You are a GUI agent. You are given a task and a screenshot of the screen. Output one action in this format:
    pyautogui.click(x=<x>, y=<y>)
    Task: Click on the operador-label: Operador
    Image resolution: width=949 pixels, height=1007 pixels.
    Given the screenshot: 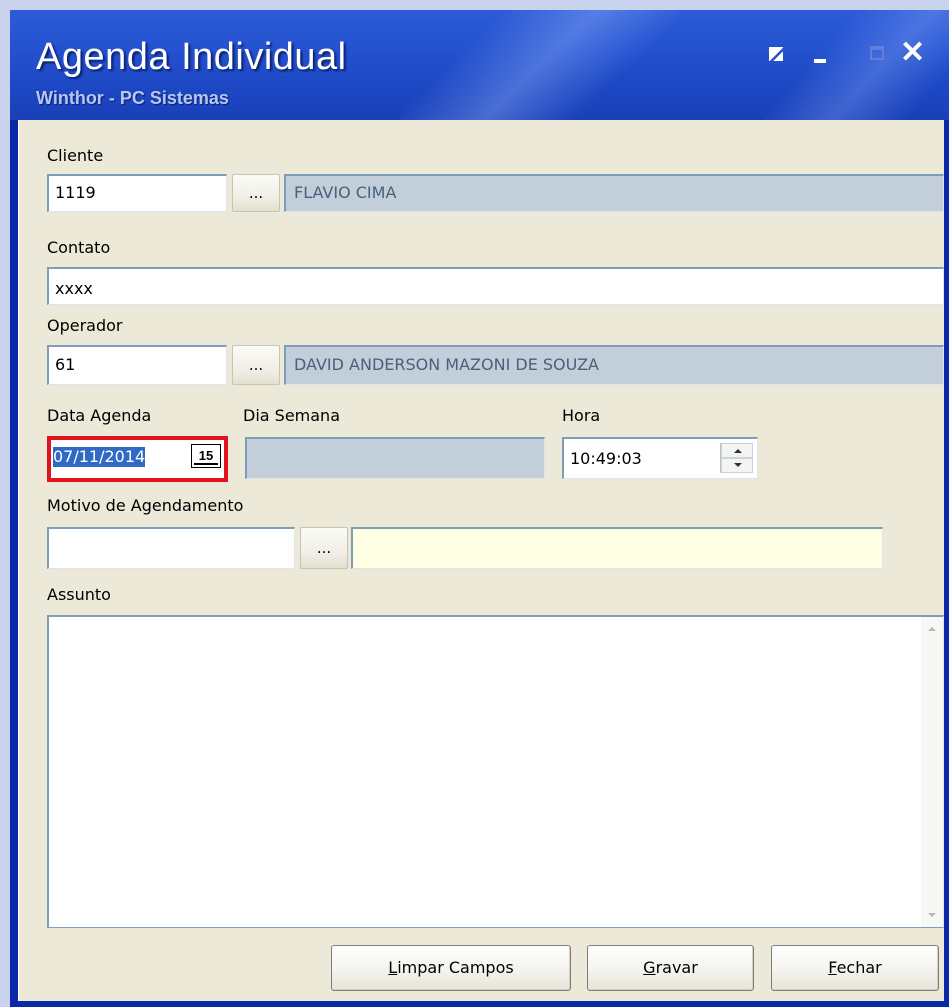 What is the action you would take?
    pyautogui.click(x=85, y=325)
    